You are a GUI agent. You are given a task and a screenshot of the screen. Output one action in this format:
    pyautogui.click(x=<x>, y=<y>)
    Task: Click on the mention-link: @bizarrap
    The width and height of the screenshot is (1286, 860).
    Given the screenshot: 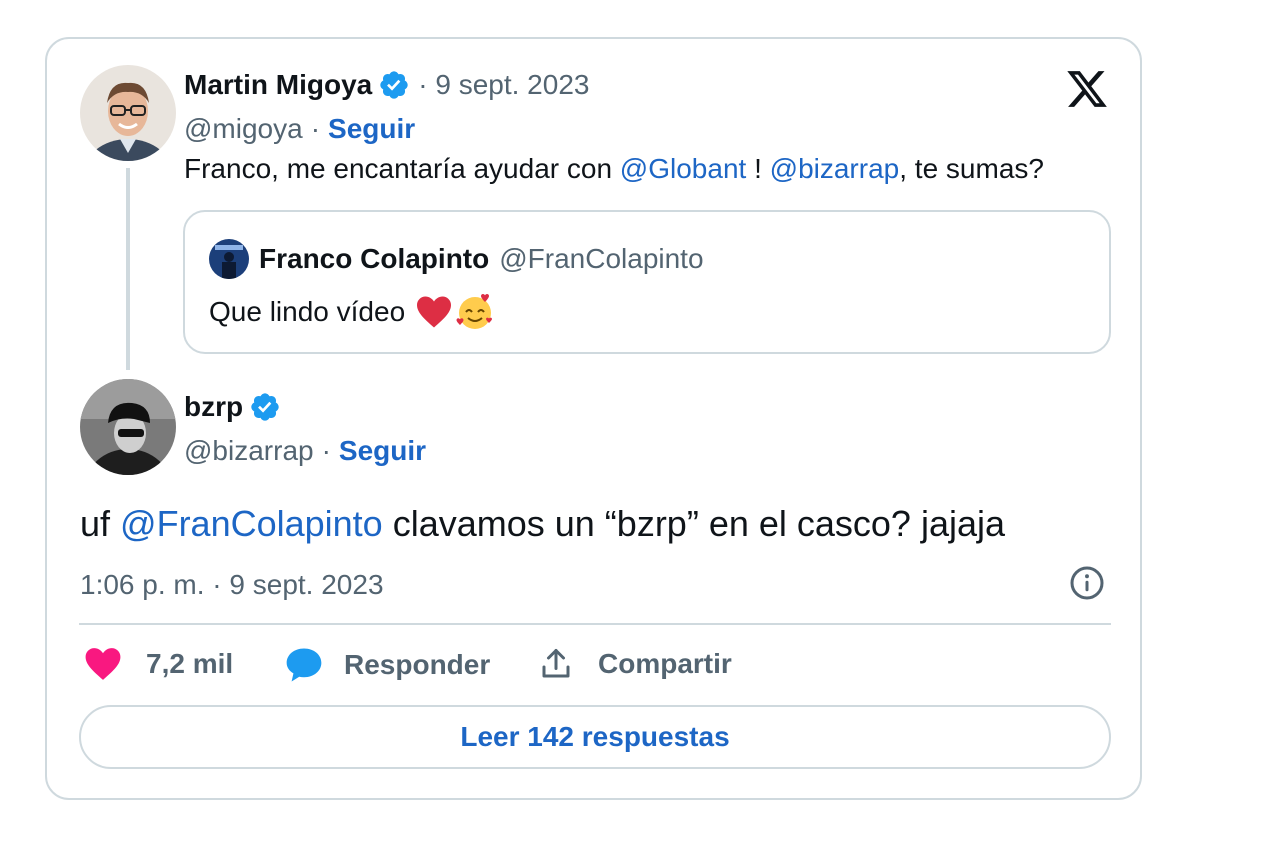 What is the action you would take?
    pyautogui.click(x=835, y=168)
    